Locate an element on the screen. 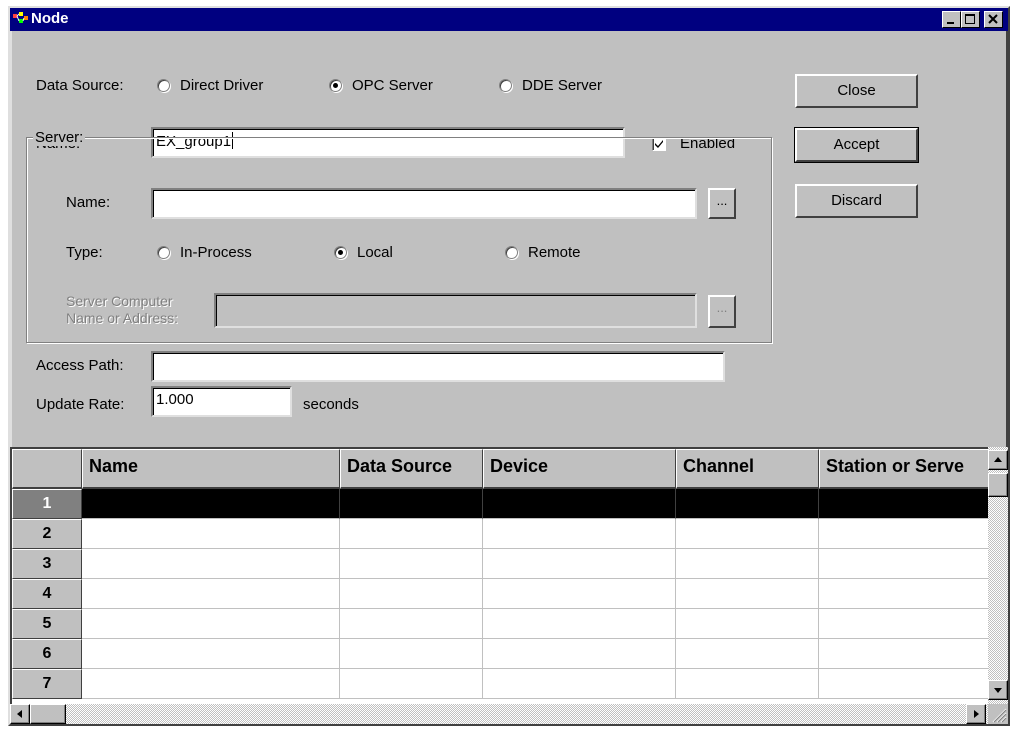 The height and width of the screenshot is (731, 1015). vertical-scroll-thumb is located at coordinates (998, 485).